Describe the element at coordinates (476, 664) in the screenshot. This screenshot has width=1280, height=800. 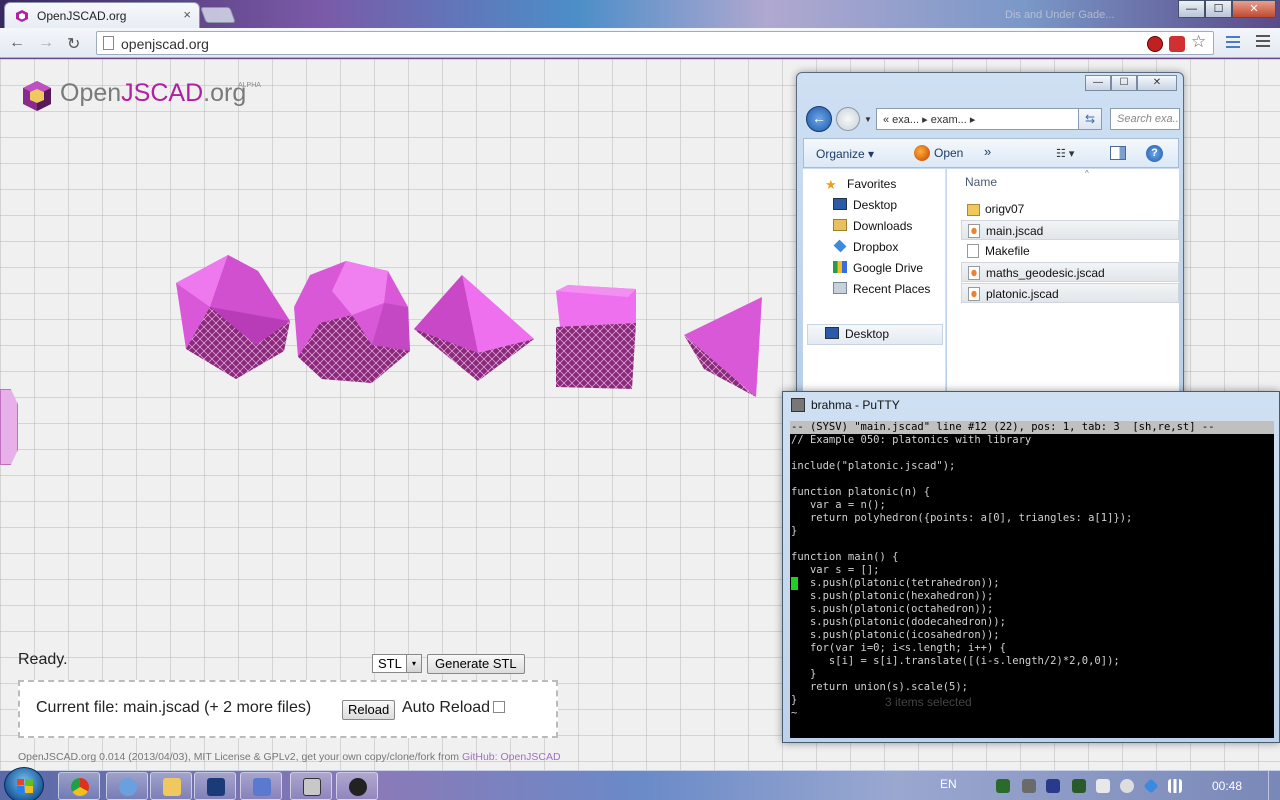
I see `generate-stl-button: Generate STL` at that location.